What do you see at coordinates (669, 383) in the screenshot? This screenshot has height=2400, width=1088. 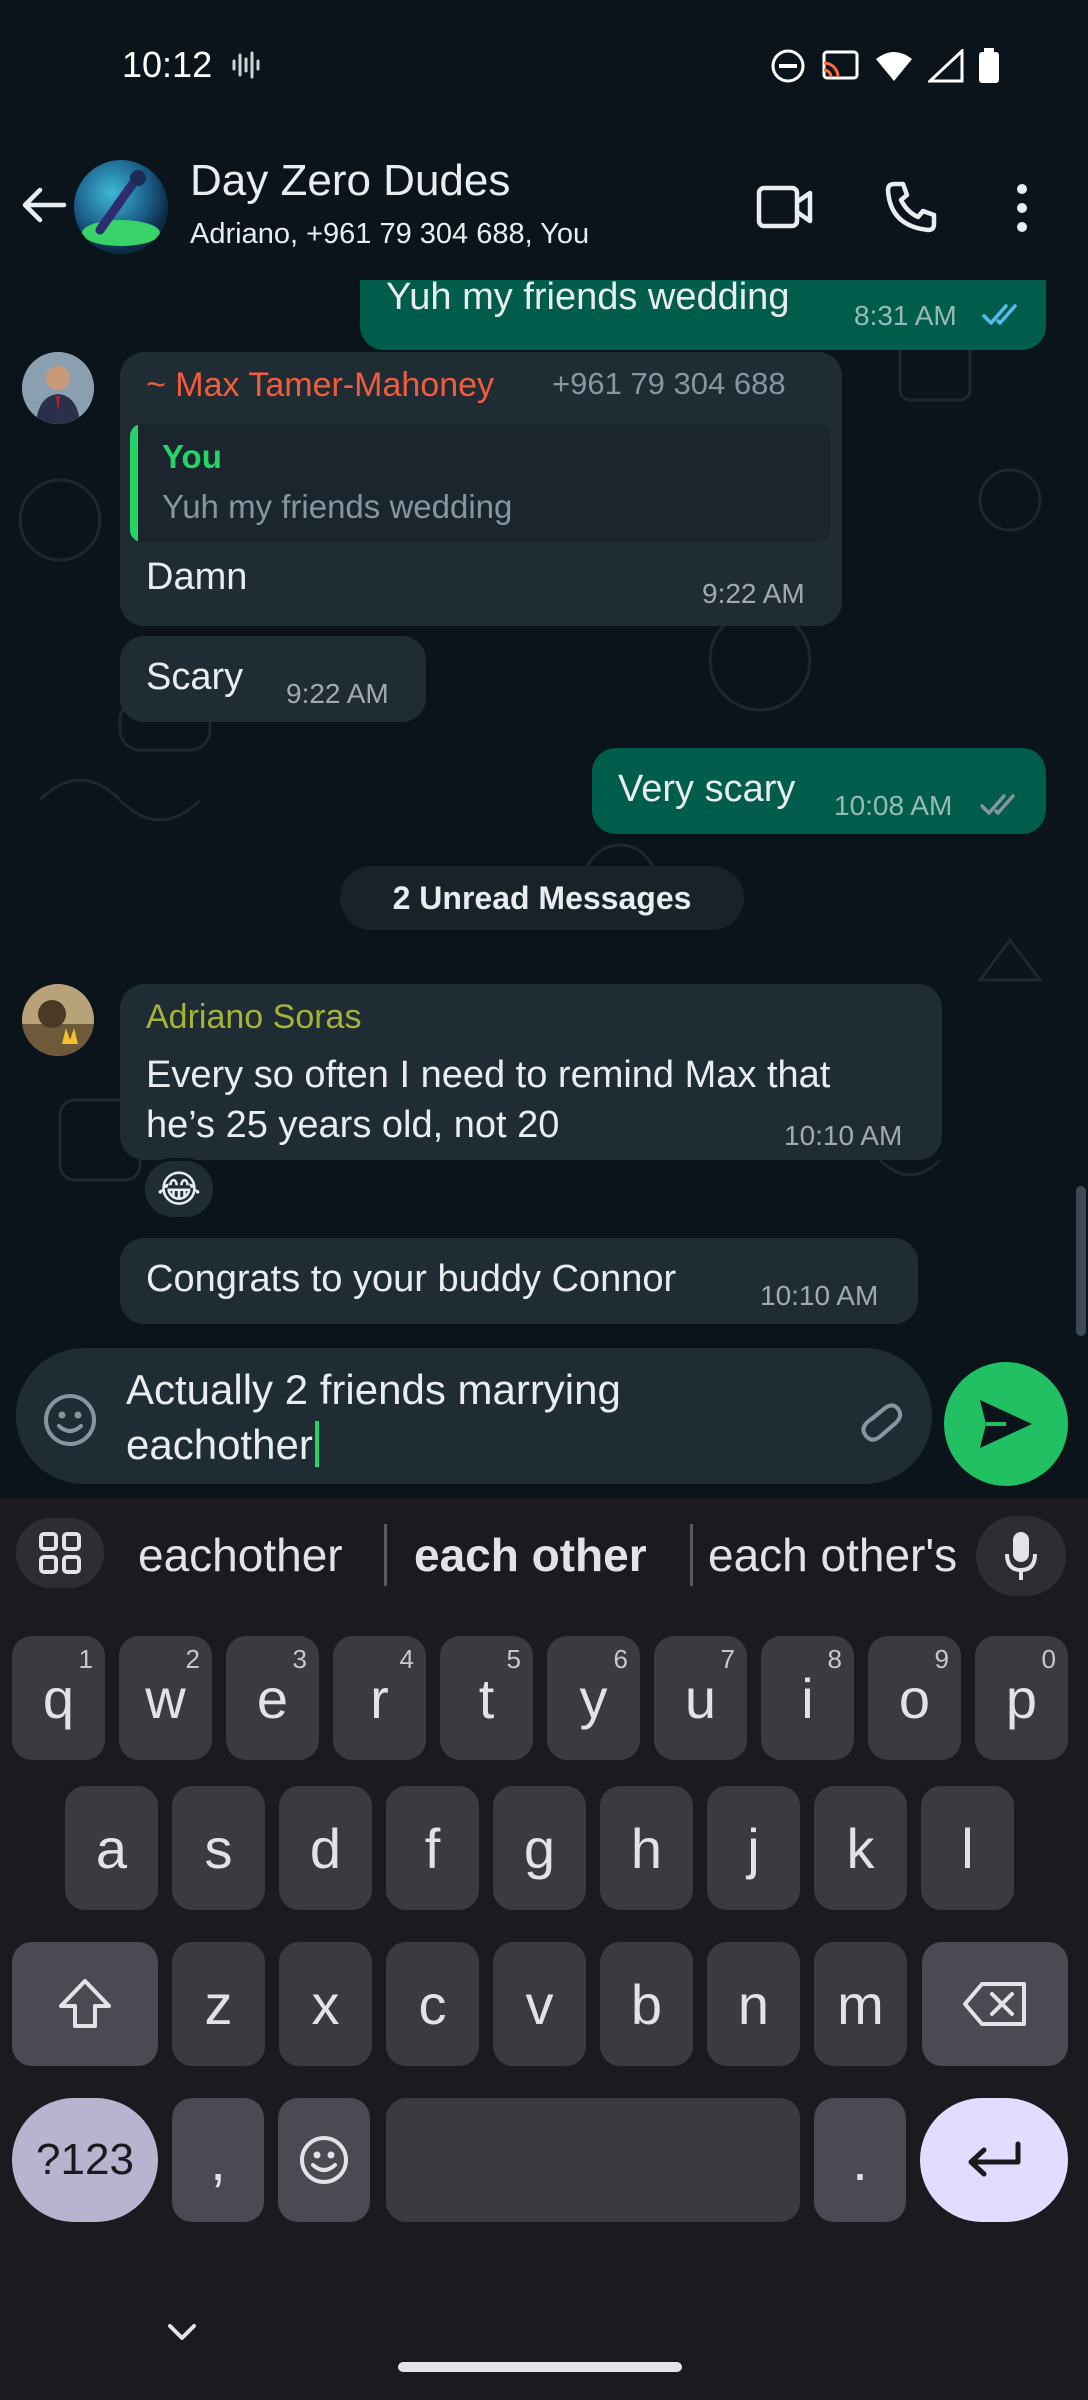 I see `sender-phone: +961 79 304 688` at bounding box center [669, 383].